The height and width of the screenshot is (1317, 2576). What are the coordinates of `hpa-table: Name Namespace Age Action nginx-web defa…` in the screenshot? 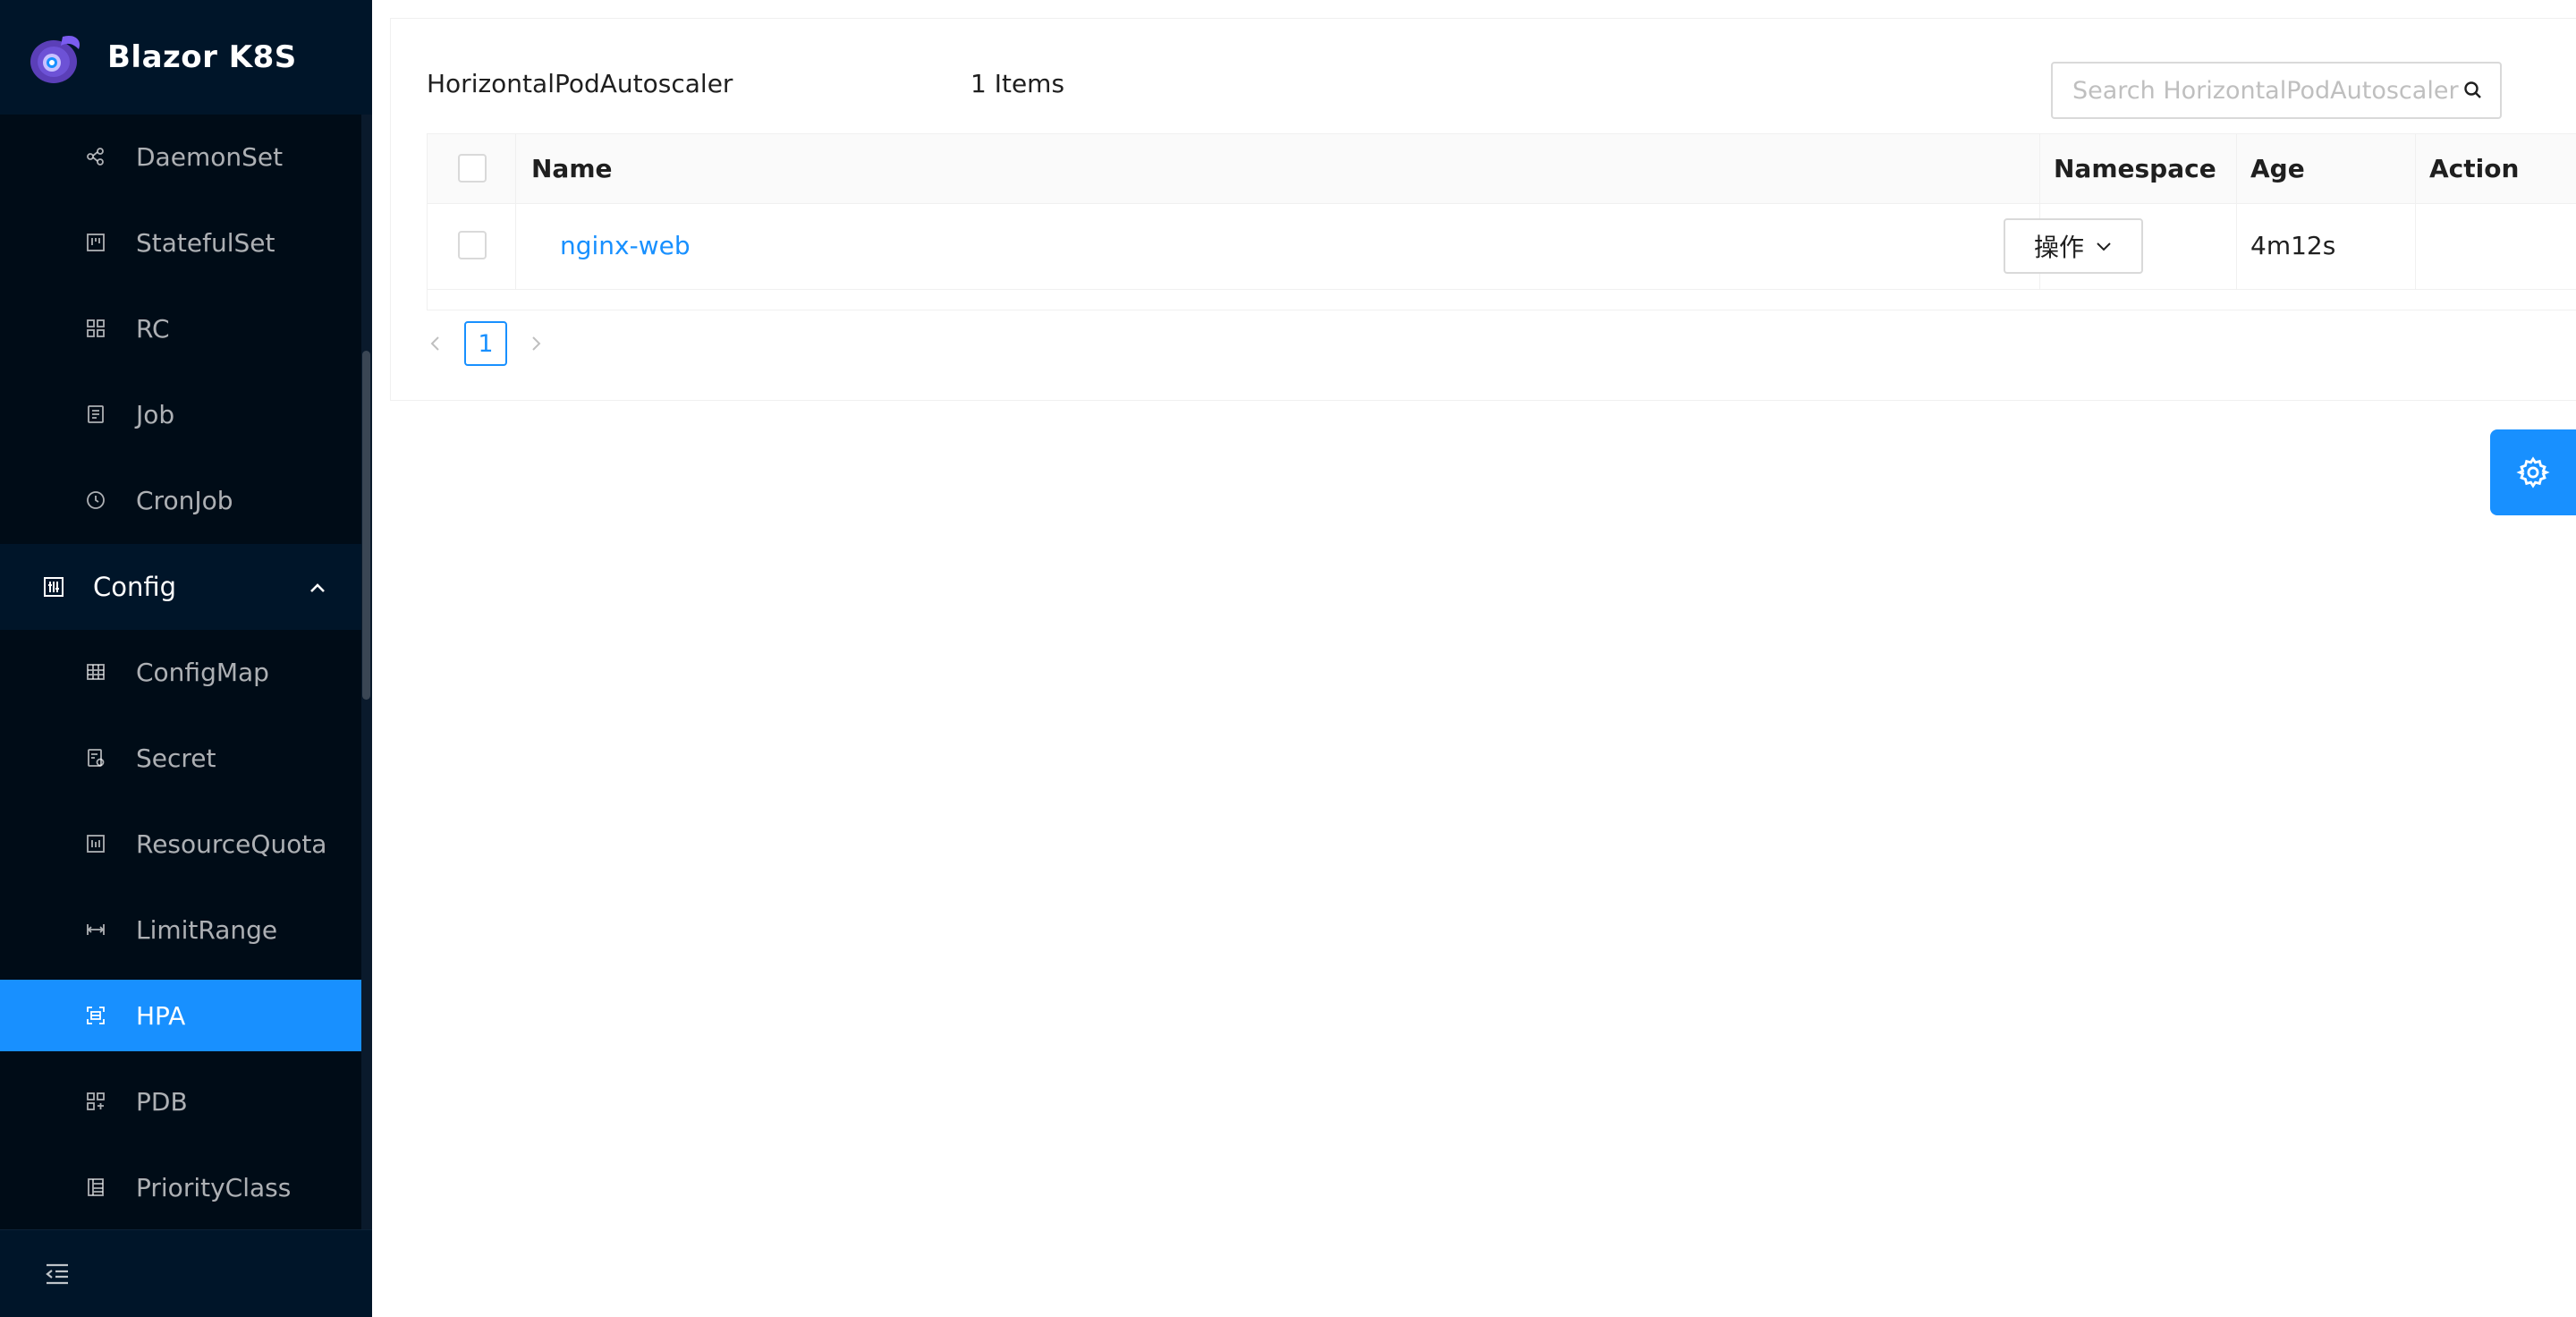 It's located at (1501, 221).